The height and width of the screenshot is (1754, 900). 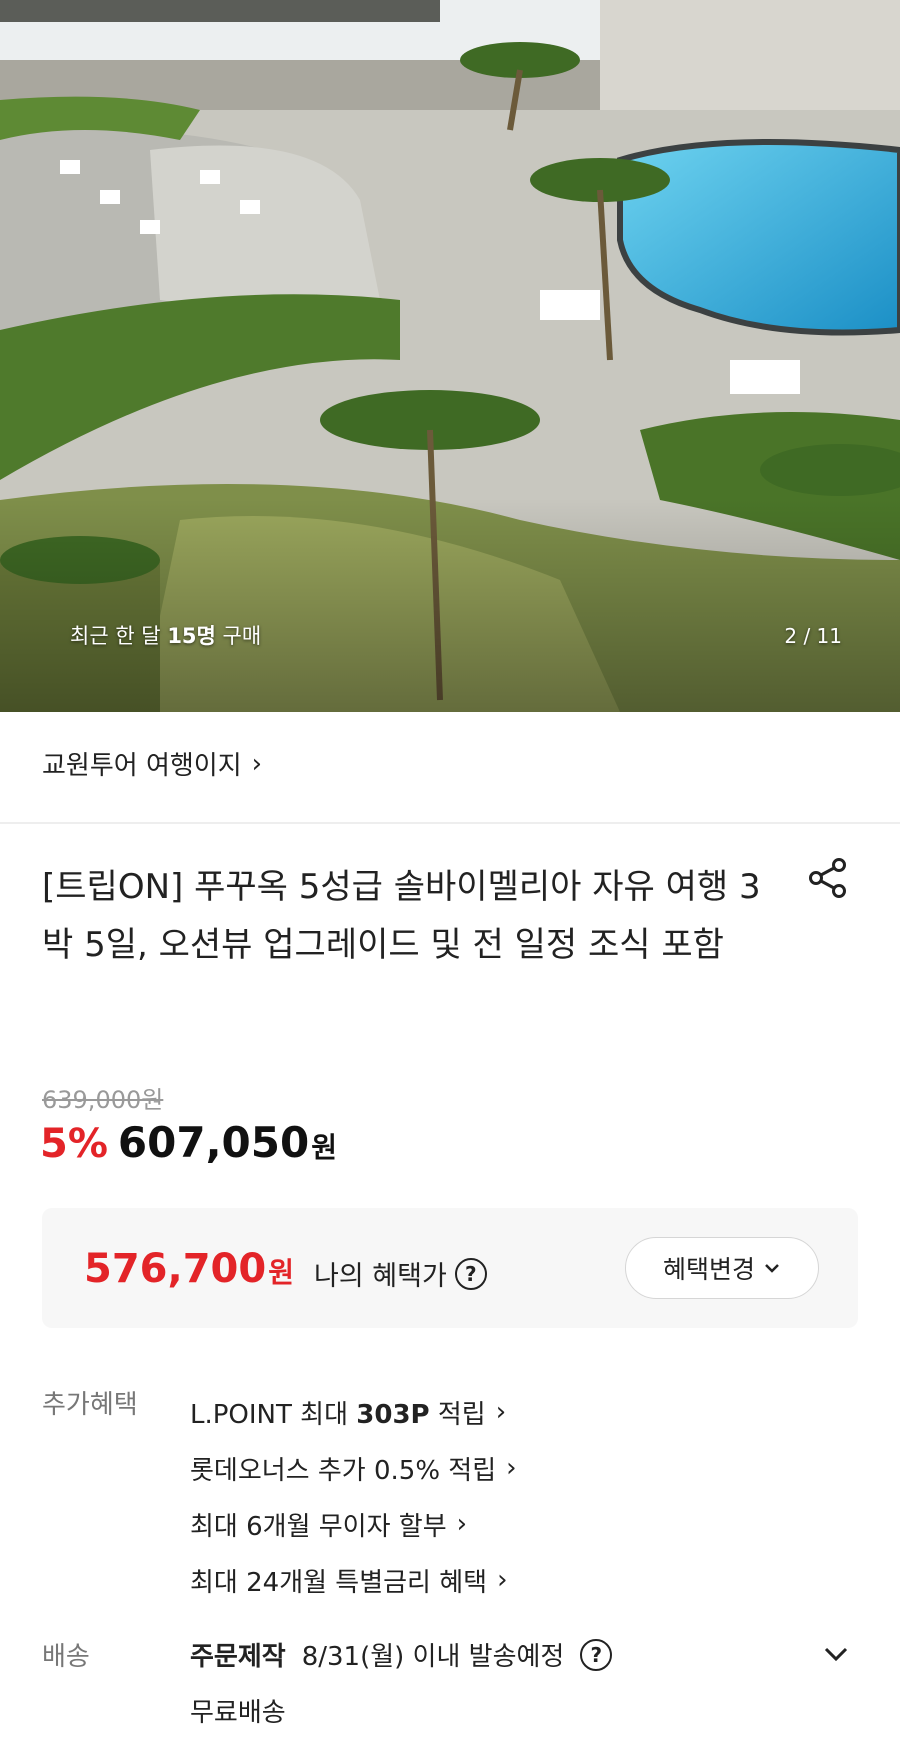 What do you see at coordinates (433, 1657) in the screenshot?
I see `shipping-schedule: 8/31(월) 이내 발송예정` at bounding box center [433, 1657].